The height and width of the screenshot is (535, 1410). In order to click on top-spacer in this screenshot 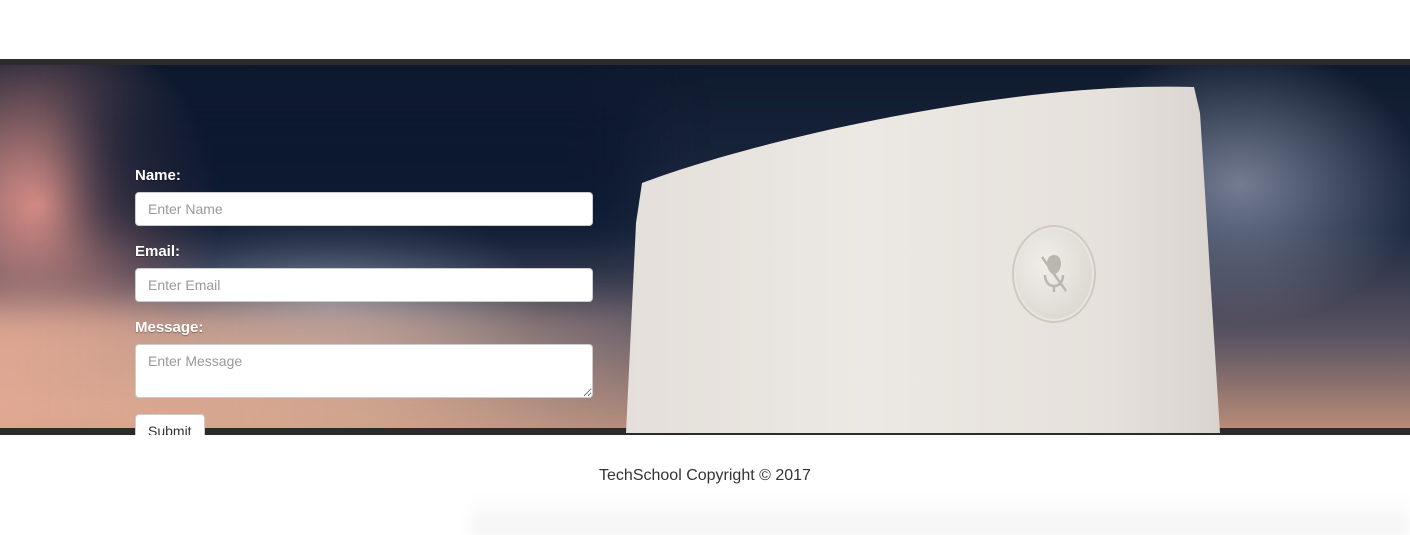, I will do `click(705, 29)`.